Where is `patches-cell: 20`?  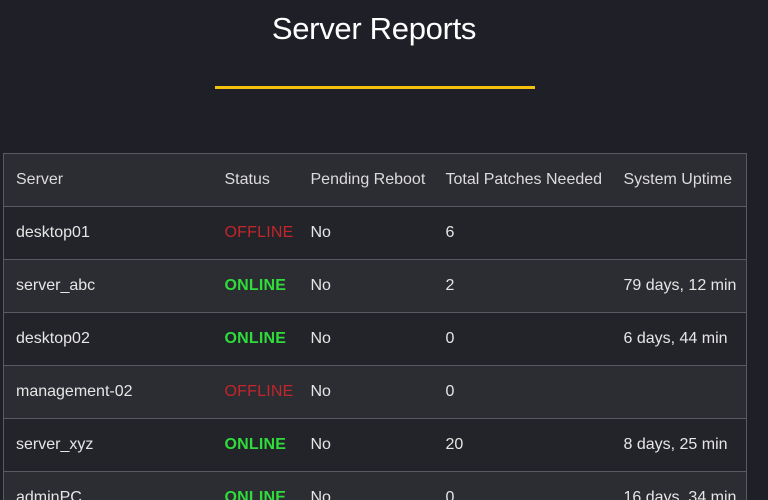
patches-cell: 20 is located at coordinates (522, 445).